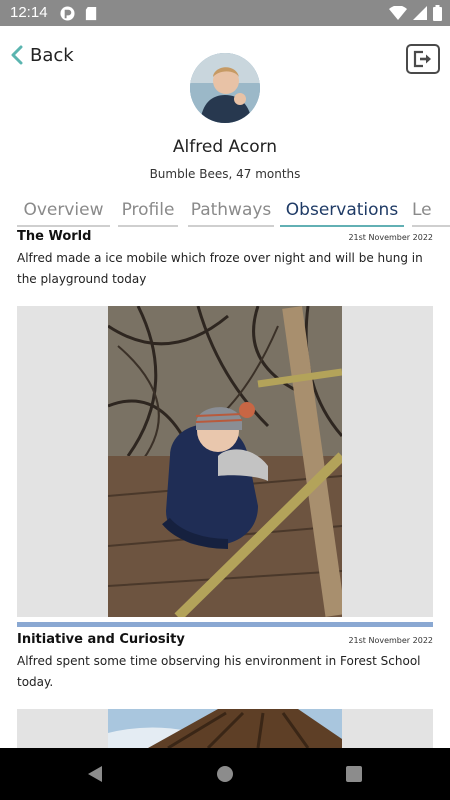 This screenshot has width=450, height=800. What do you see at coordinates (225, 13) in the screenshot?
I see `status-bar: 12:14` at bounding box center [225, 13].